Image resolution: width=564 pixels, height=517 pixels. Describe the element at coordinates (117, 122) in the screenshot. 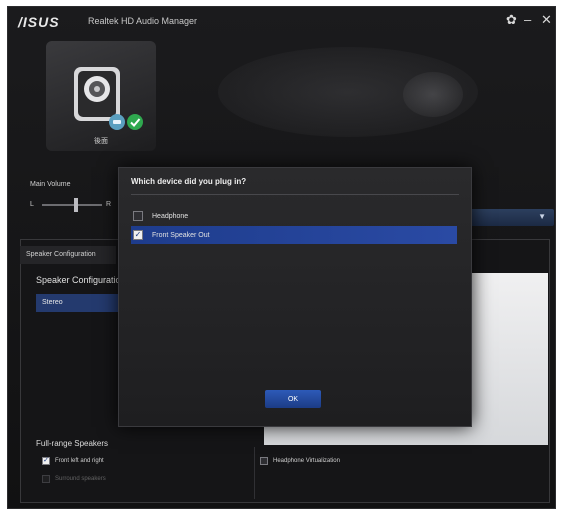

I see `jack-connector-icon` at that location.